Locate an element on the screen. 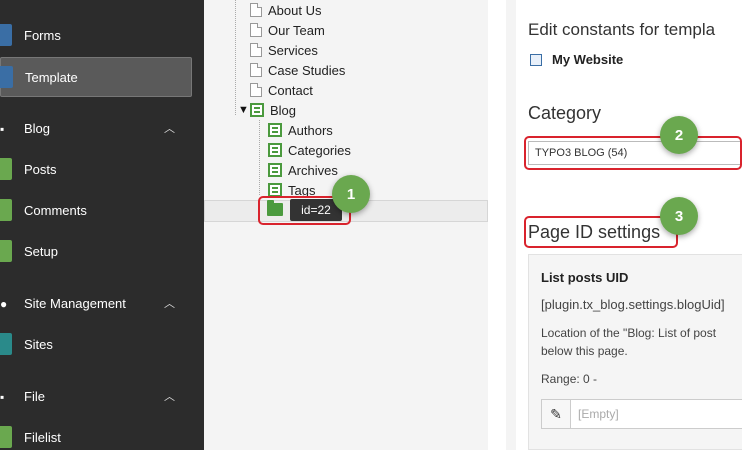  tree-node-label: Categories is located at coordinates (319, 150).